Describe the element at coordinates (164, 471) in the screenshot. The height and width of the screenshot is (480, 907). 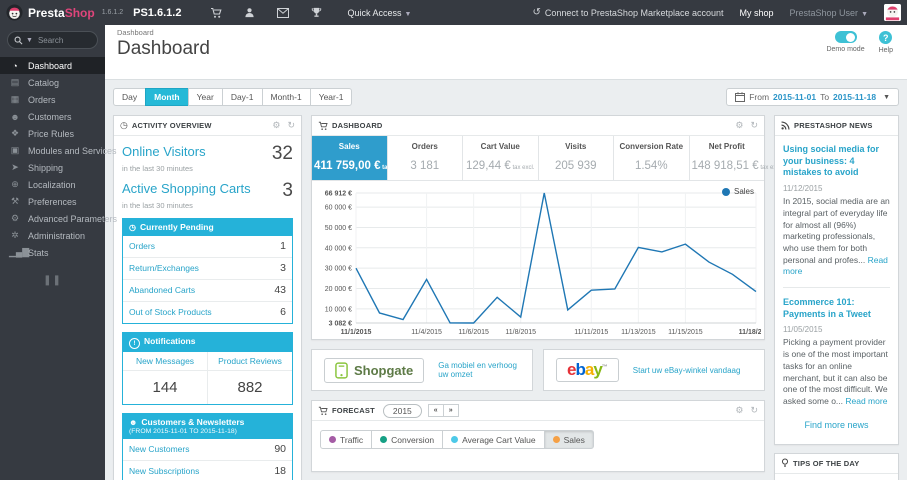
I see `customers-label: New Subscriptions` at that location.